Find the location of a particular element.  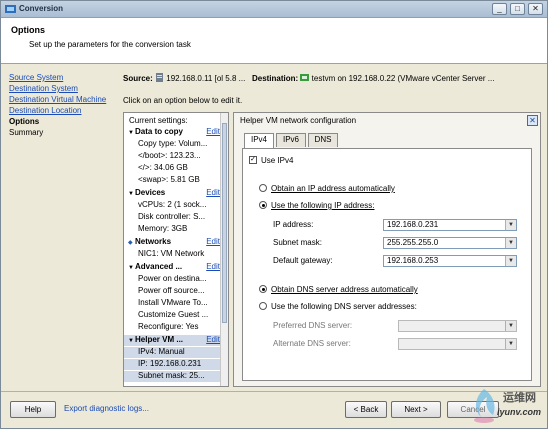

settings-header: Current settings: is located at coordinates (158, 120).